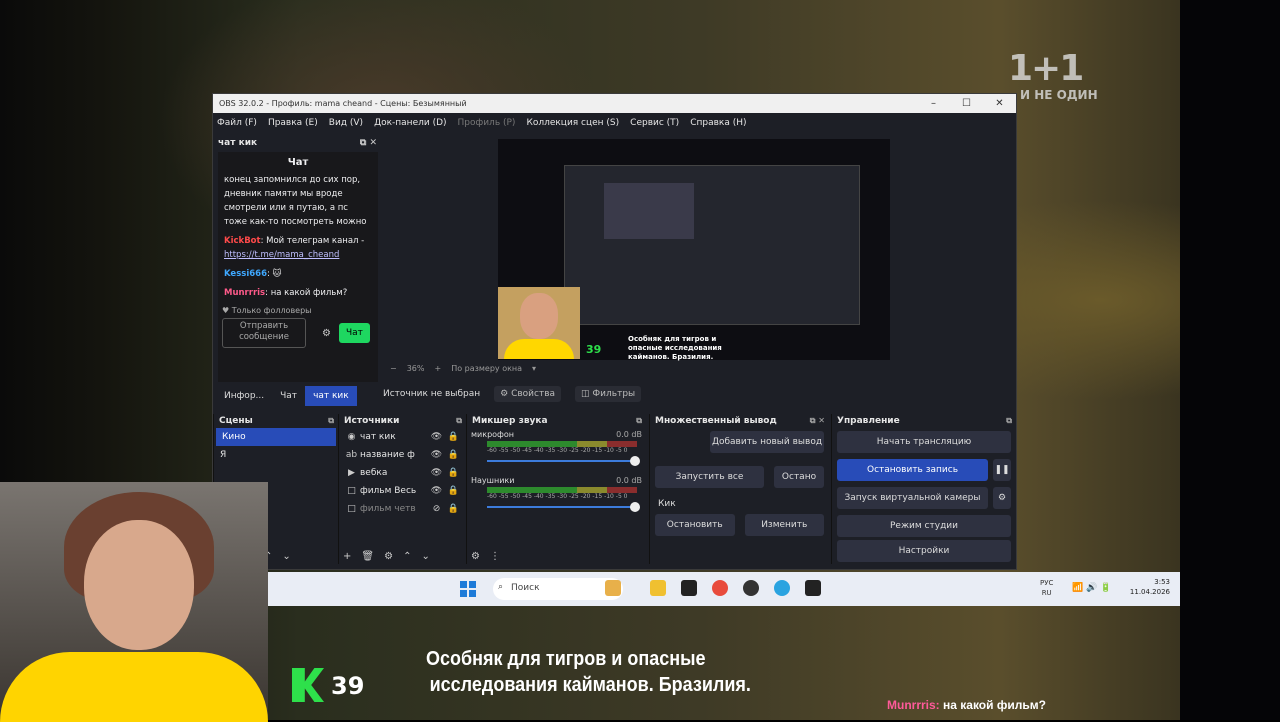 The height and width of the screenshot is (722, 1280). I want to click on tv-channel-slogan: И НЕ ОДИН, so click(1059, 95).